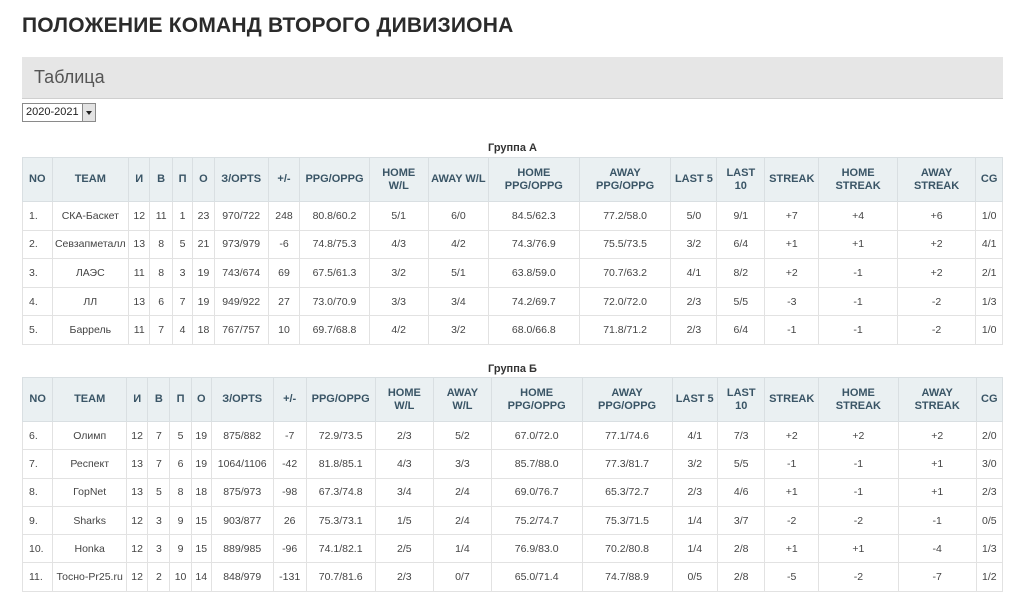 The height and width of the screenshot is (613, 1024). What do you see at coordinates (462, 464) in the screenshot?
I see `table-cell: 3/3` at bounding box center [462, 464].